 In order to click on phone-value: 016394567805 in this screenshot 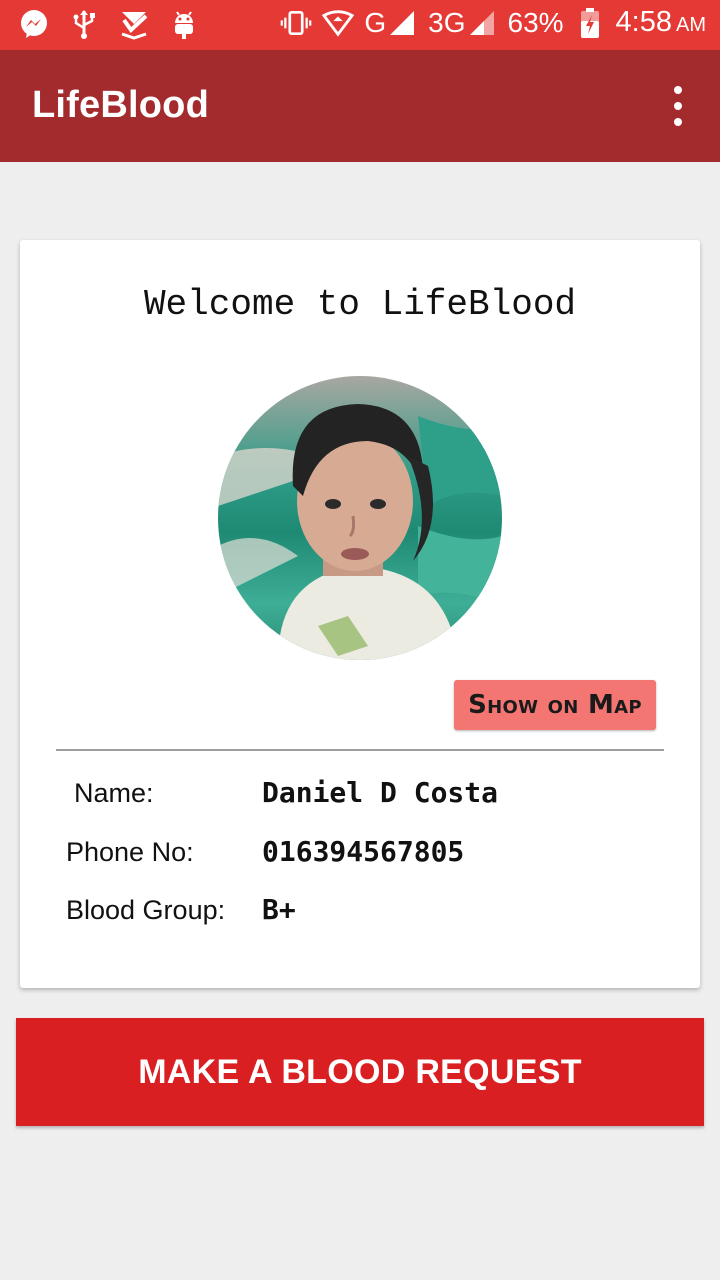, I will do `click(363, 851)`.